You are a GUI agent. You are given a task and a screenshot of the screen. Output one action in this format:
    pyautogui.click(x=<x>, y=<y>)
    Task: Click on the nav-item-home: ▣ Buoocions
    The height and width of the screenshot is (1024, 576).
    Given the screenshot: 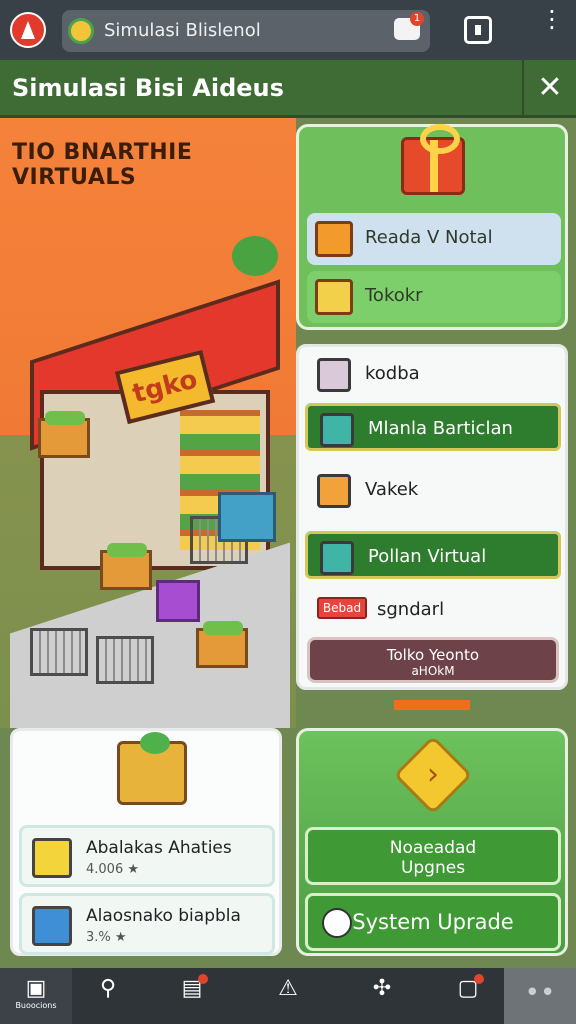 What is the action you would take?
    pyautogui.click(x=36, y=996)
    